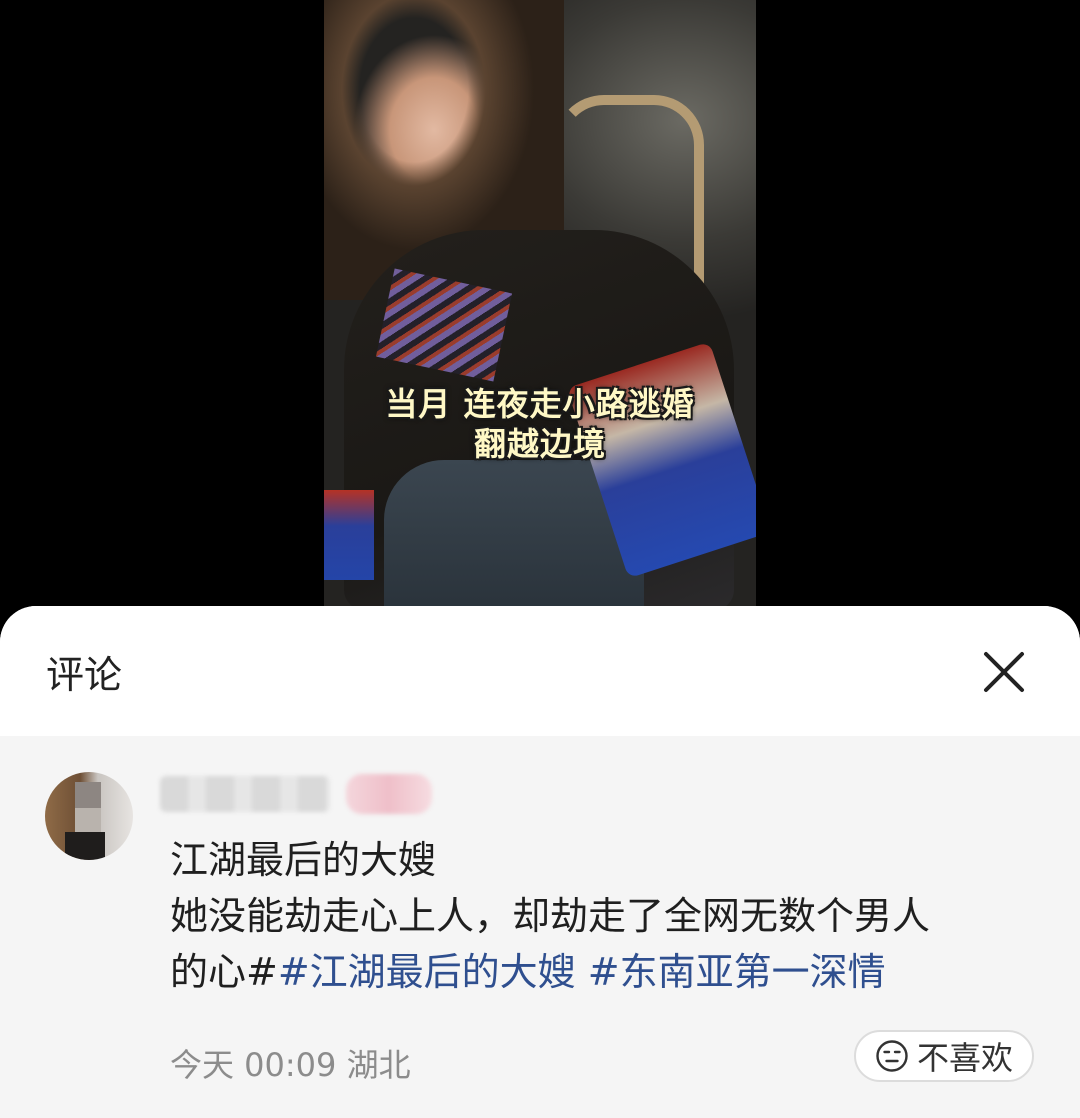  What do you see at coordinates (349, 535) in the screenshot?
I see `video-frame-sleeve-left` at bounding box center [349, 535].